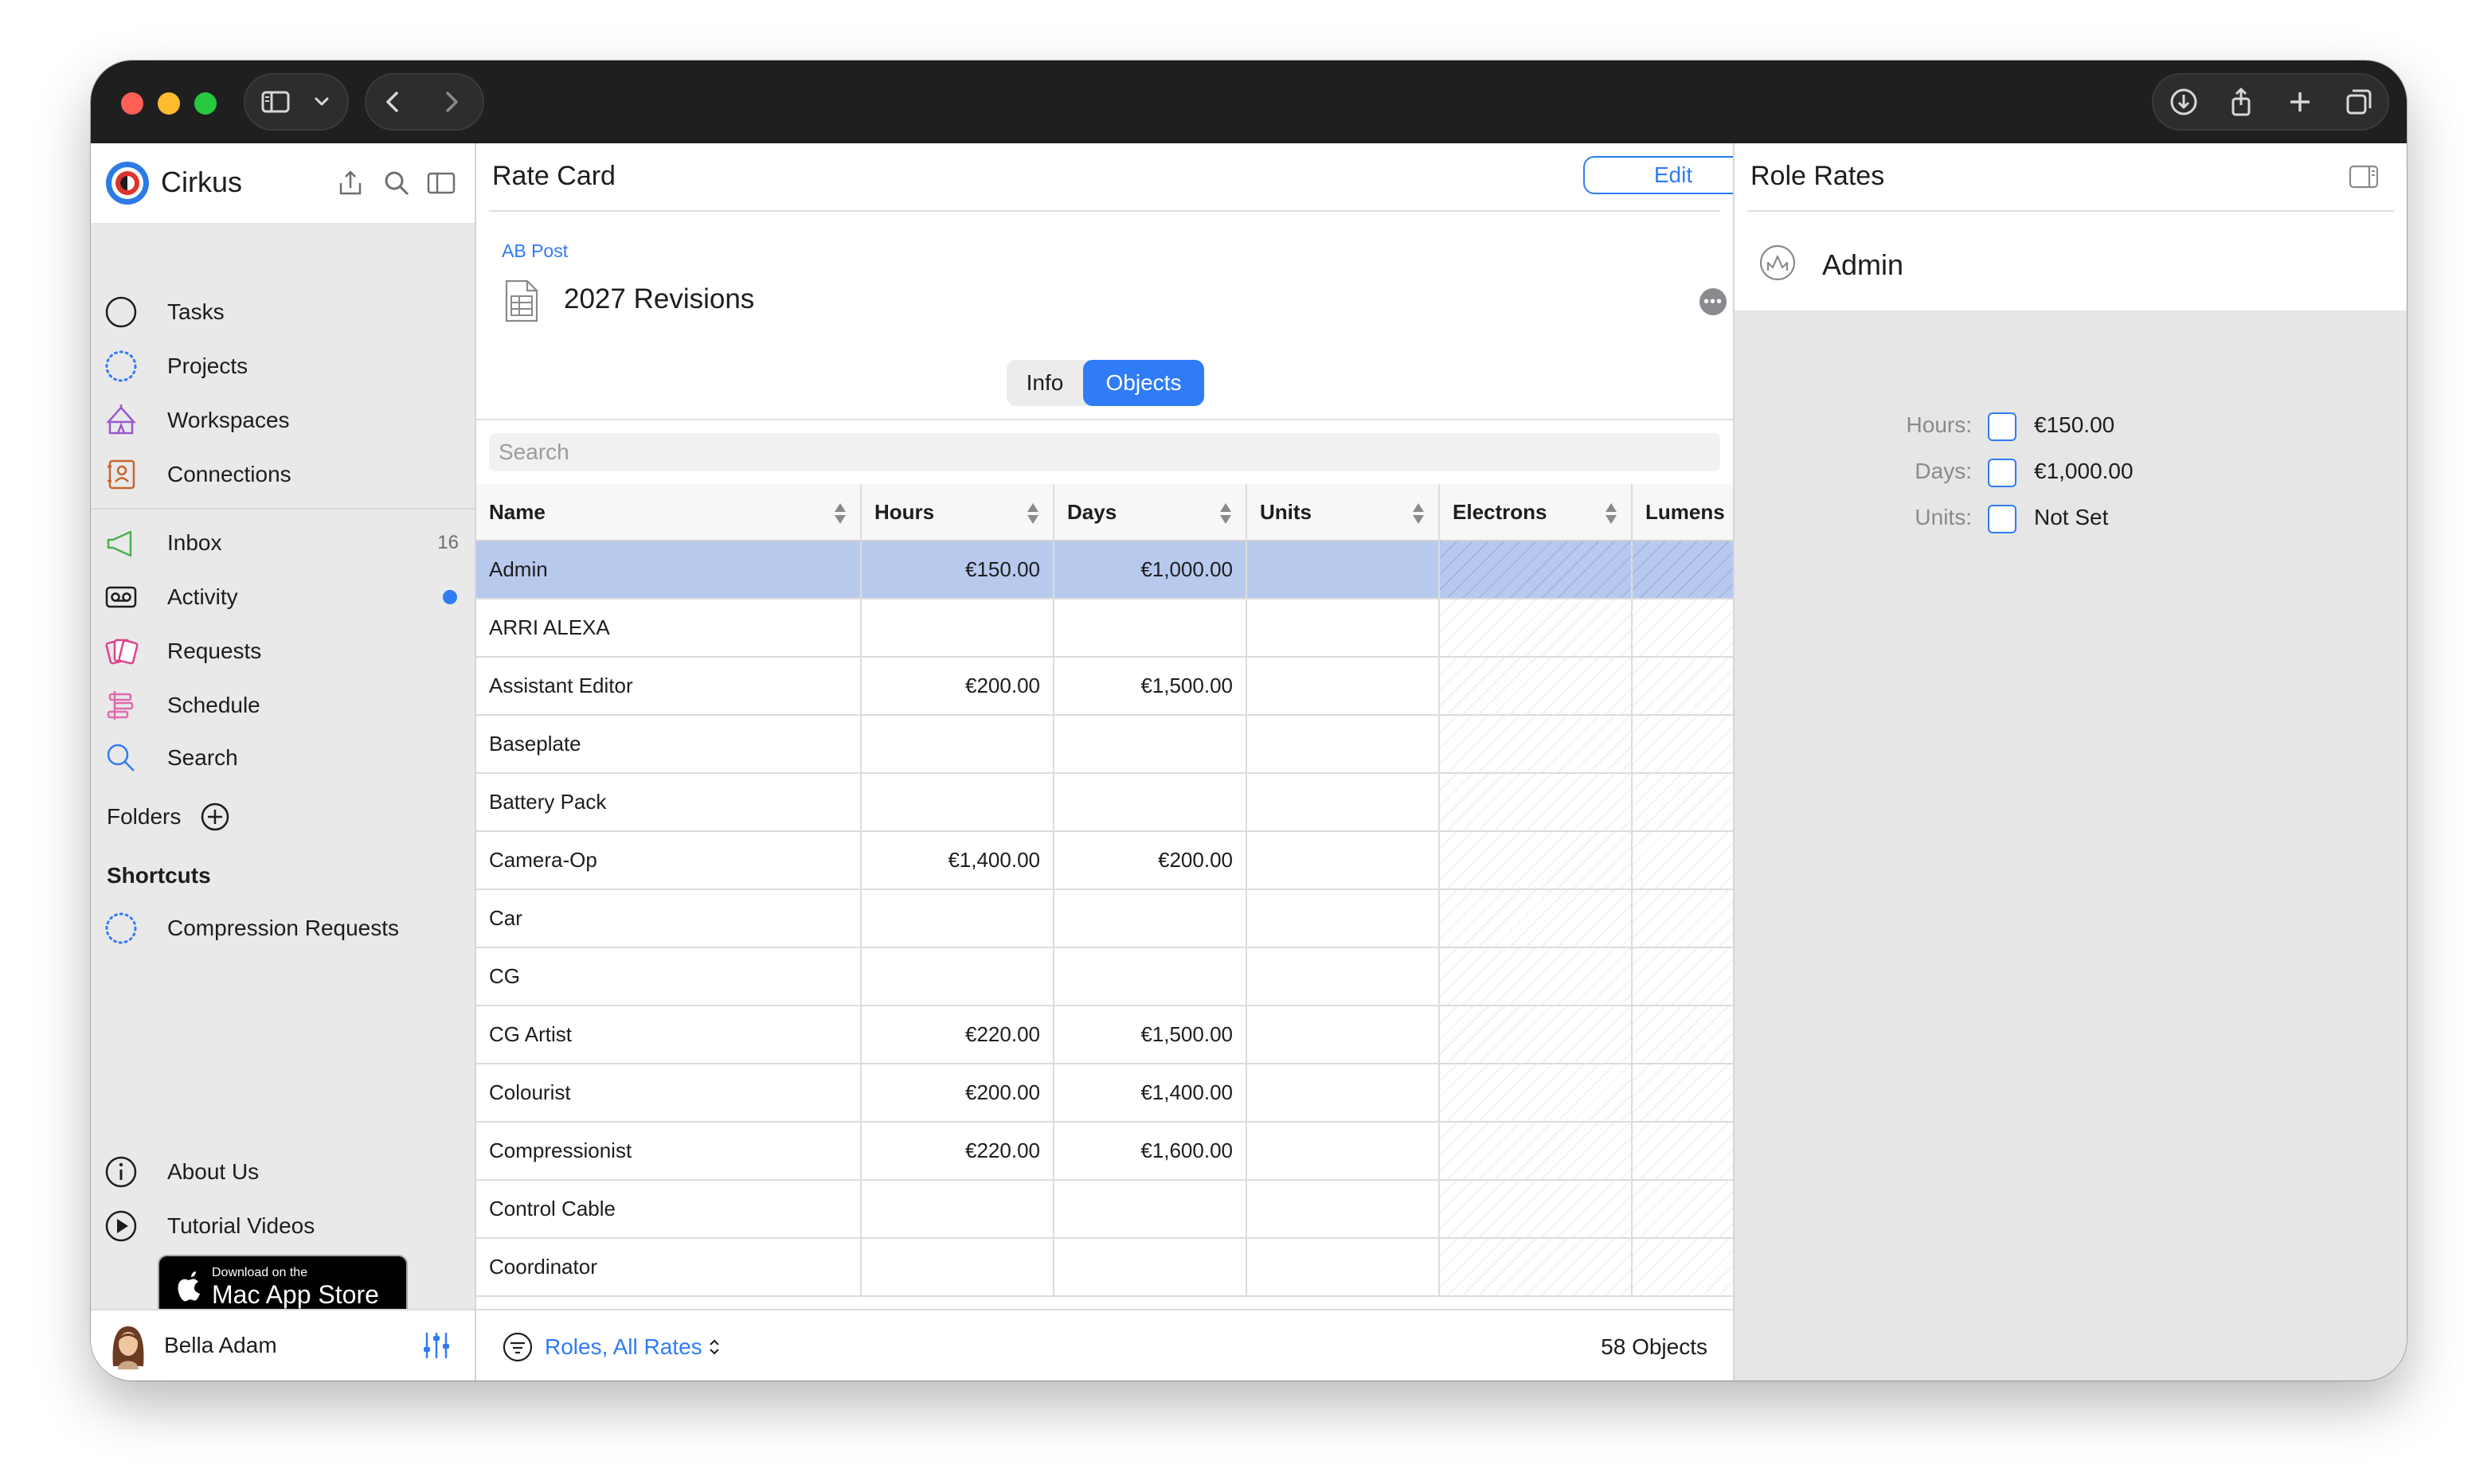 This screenshot has height=1484, width=2472. What do you see at coordinates (669, 1152) in the screenshot?
I see `cell-name: Compressionist` at bounding box center [669, 1152].